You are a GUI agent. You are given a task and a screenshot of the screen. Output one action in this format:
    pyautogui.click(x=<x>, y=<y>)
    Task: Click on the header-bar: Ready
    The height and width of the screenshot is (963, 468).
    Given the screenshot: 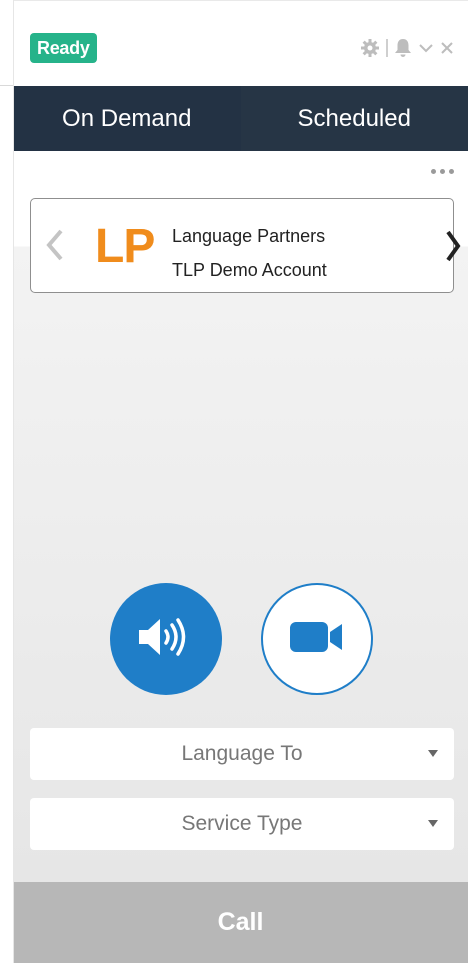 What is the action you would take?
    pyautogui.click(x=240, y=43)
    